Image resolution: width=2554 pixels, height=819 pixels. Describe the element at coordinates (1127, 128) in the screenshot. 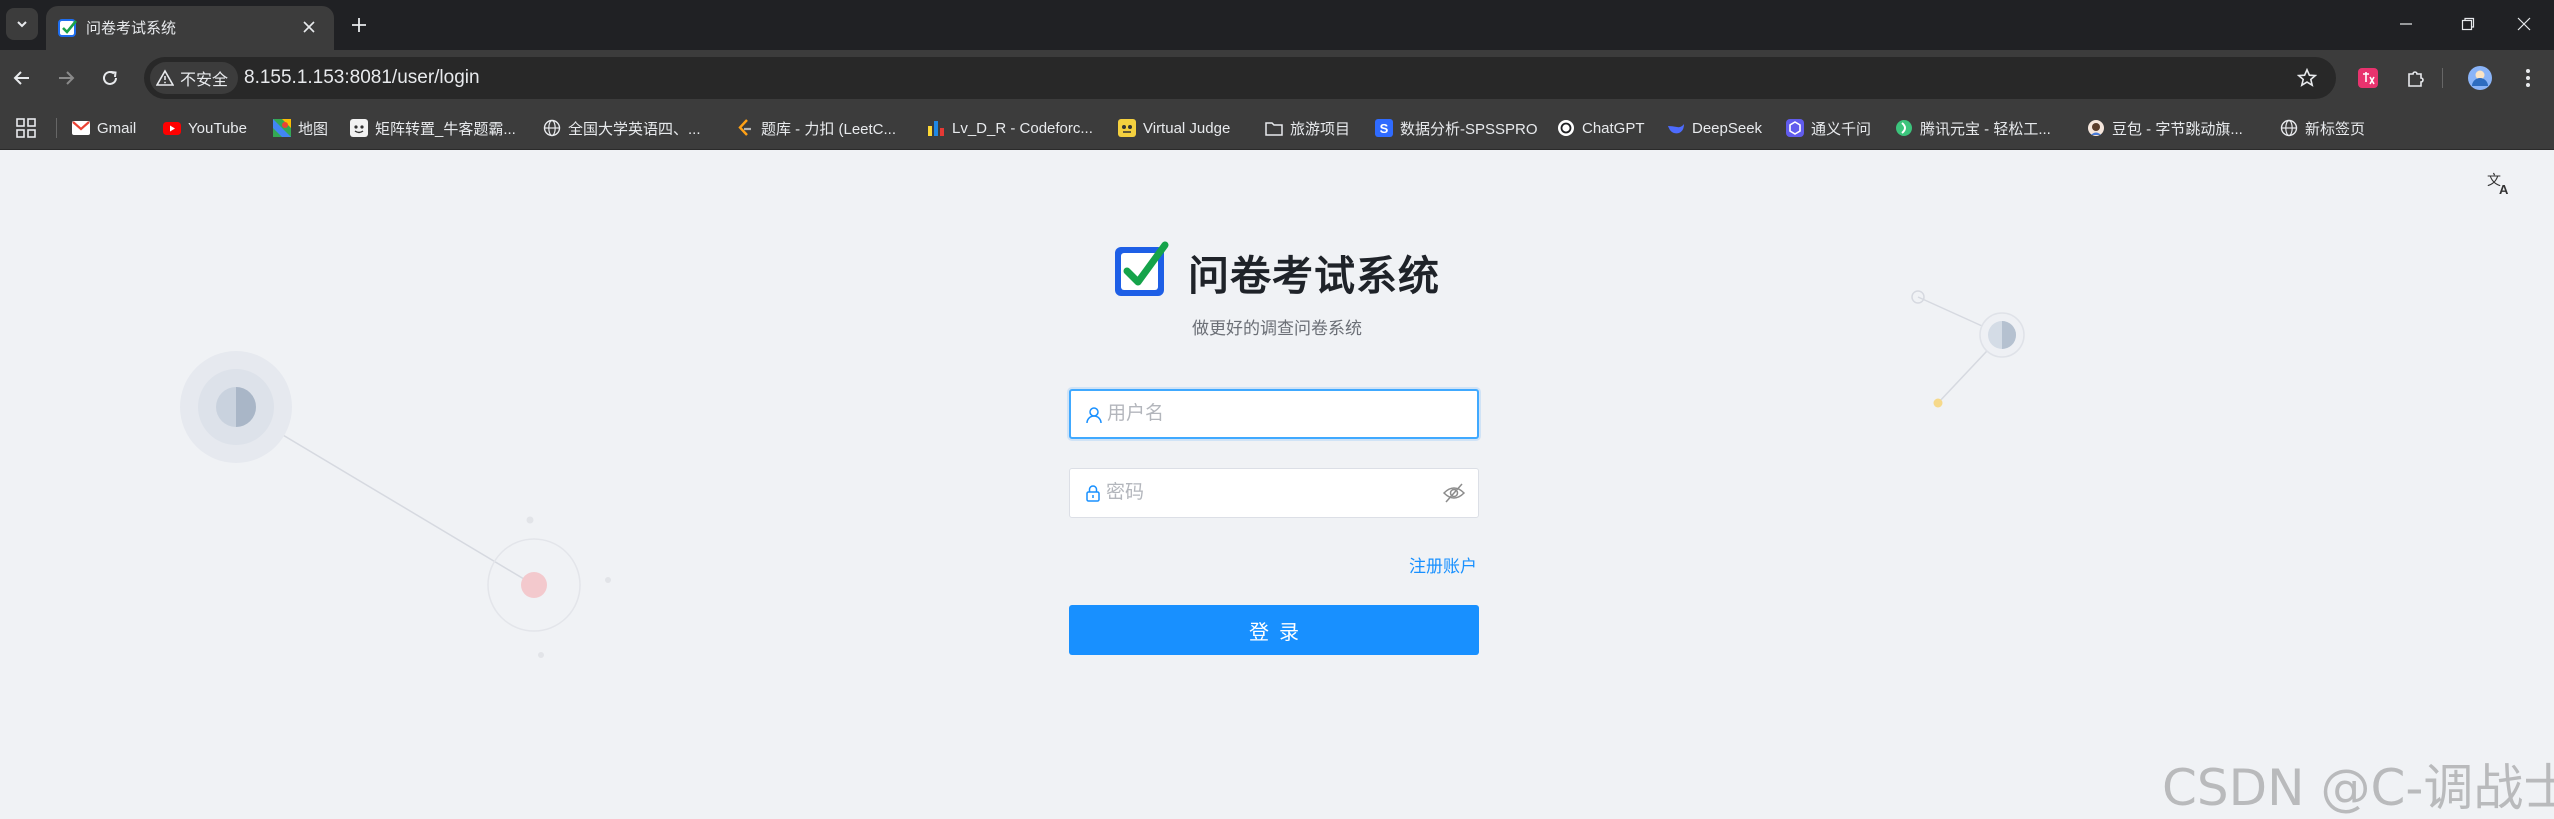

I see `vjudge-icon` at that location.